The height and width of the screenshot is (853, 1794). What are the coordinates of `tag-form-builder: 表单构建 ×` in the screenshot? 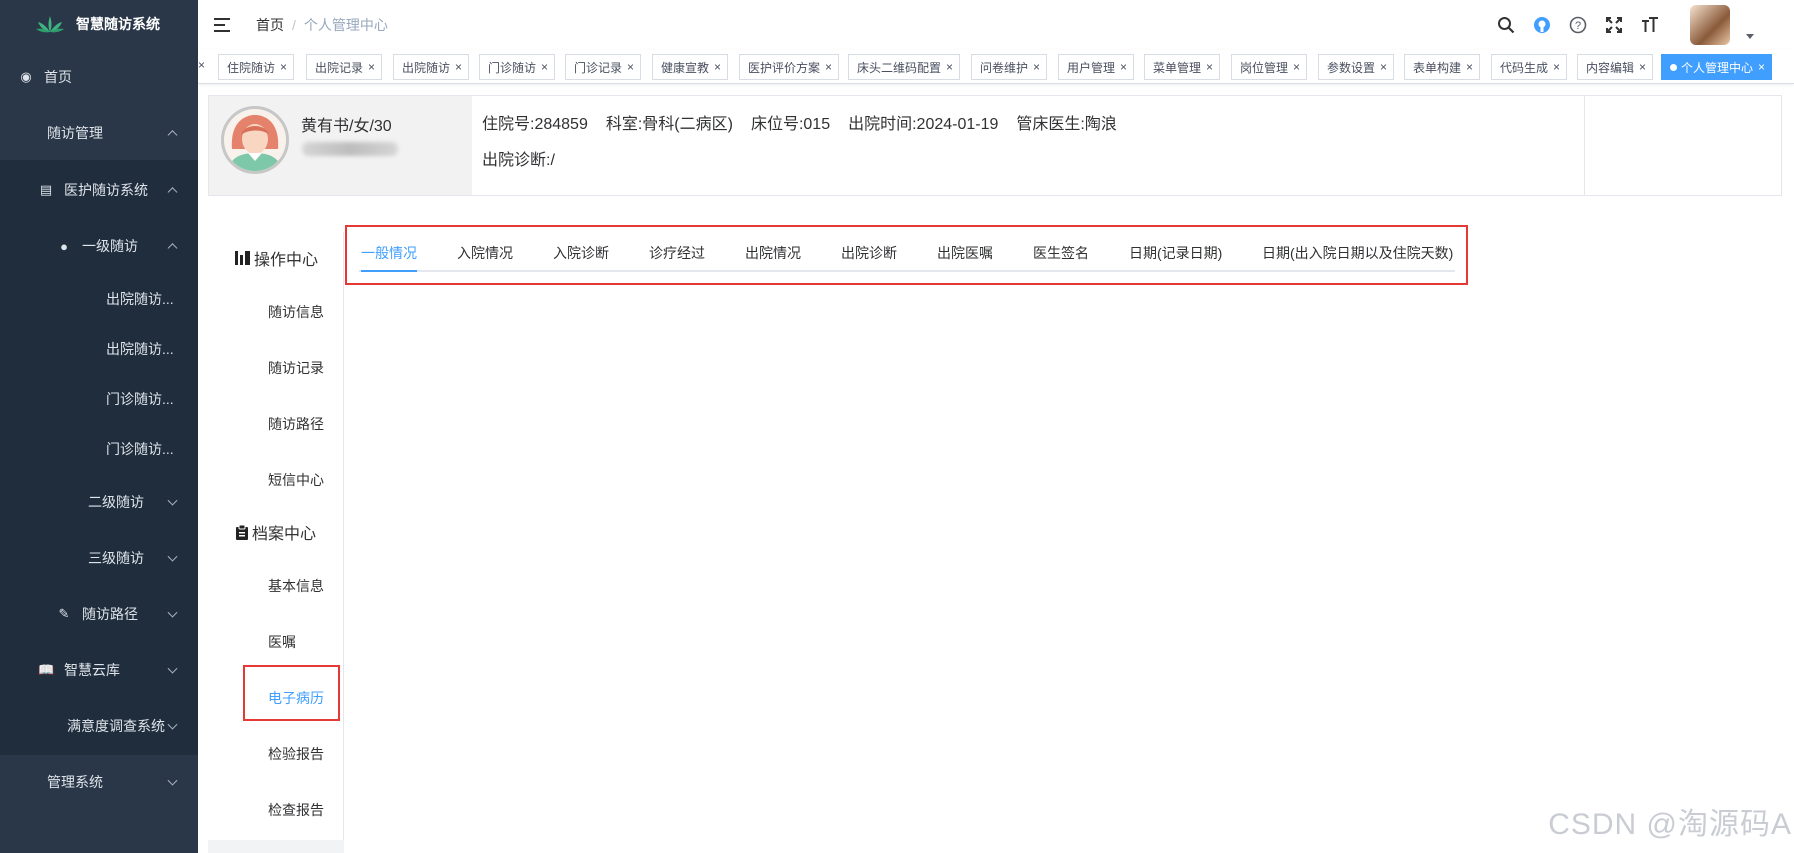 It's located at (1442, 67).